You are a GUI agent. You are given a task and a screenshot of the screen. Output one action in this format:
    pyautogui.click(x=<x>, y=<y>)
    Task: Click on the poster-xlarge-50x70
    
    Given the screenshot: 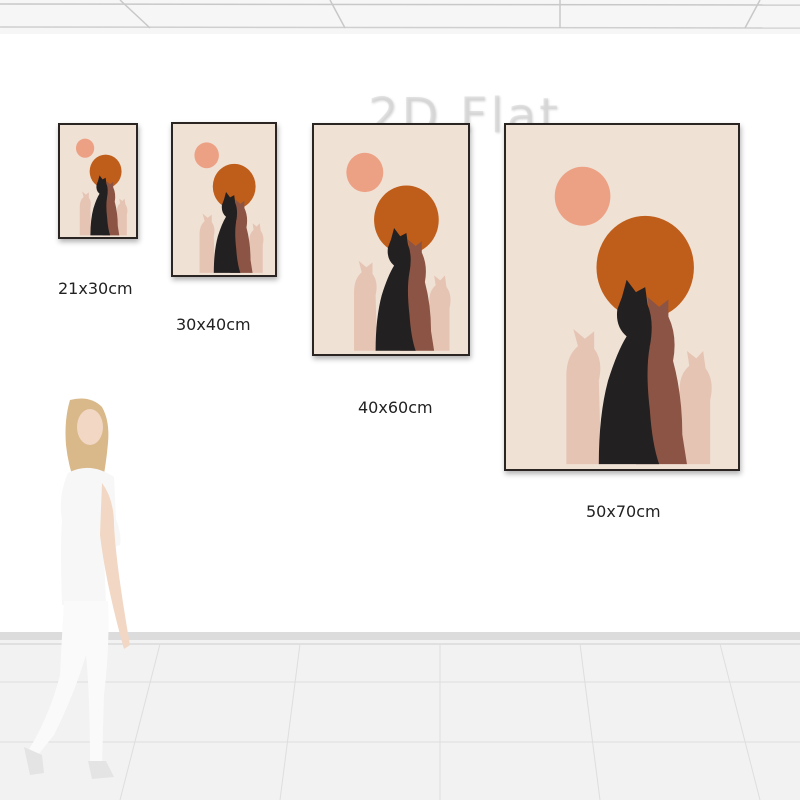 What is the action you would take?
    pyautogui.click(x=622, y=297)
    